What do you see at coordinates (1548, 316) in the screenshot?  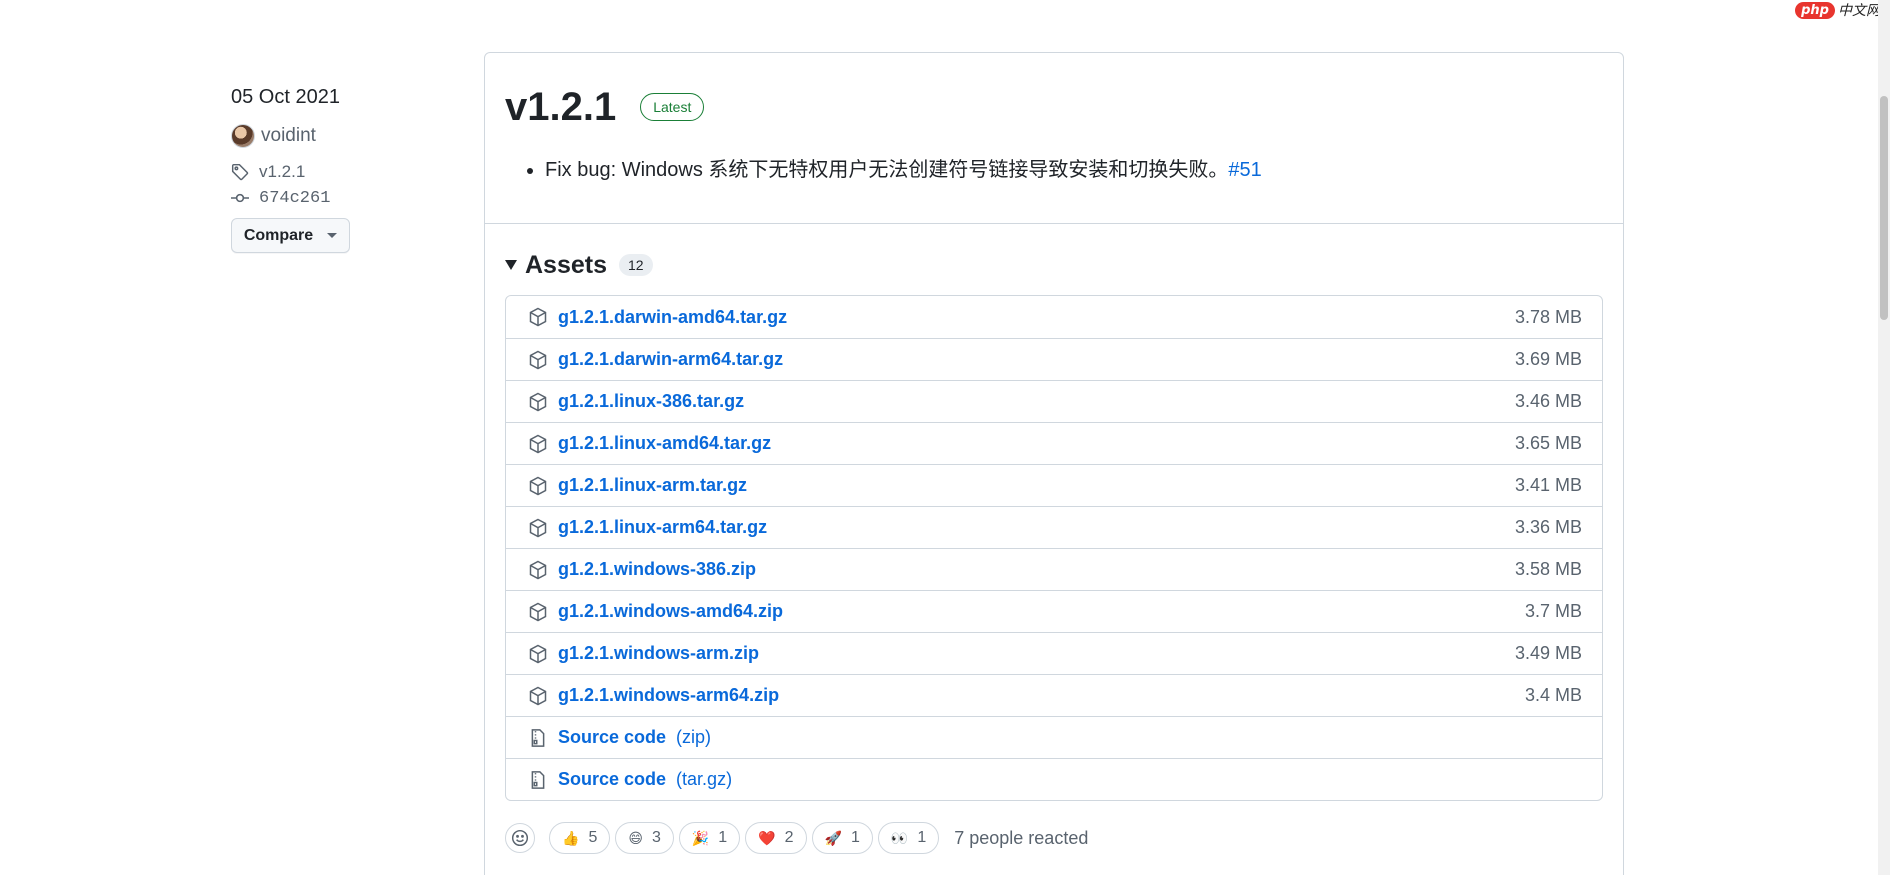 I see `asset-size: 3.78 MB` at bounding box center [1548, 316].